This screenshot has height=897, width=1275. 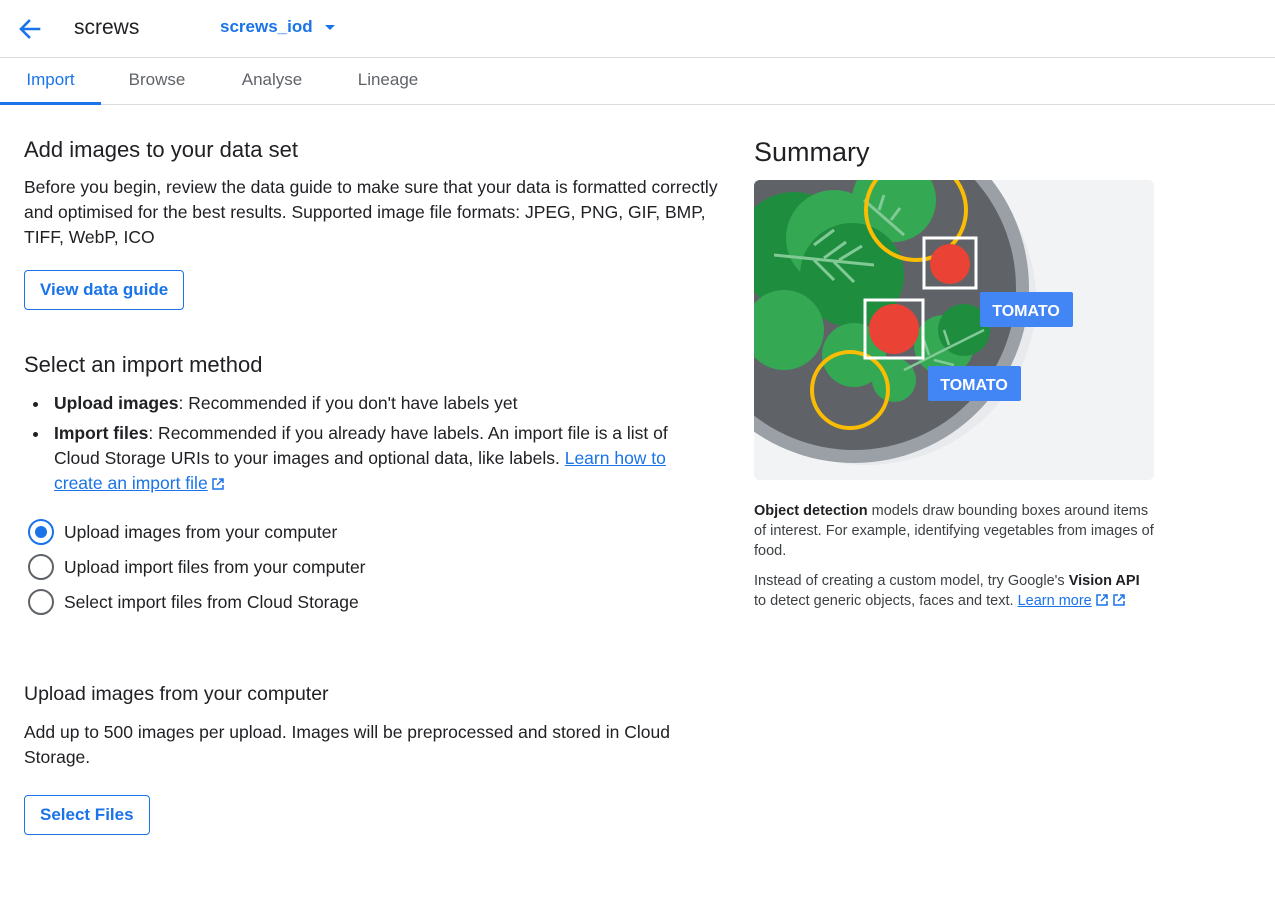 I want to click on page-title: screws, so click(x=107, y=27).